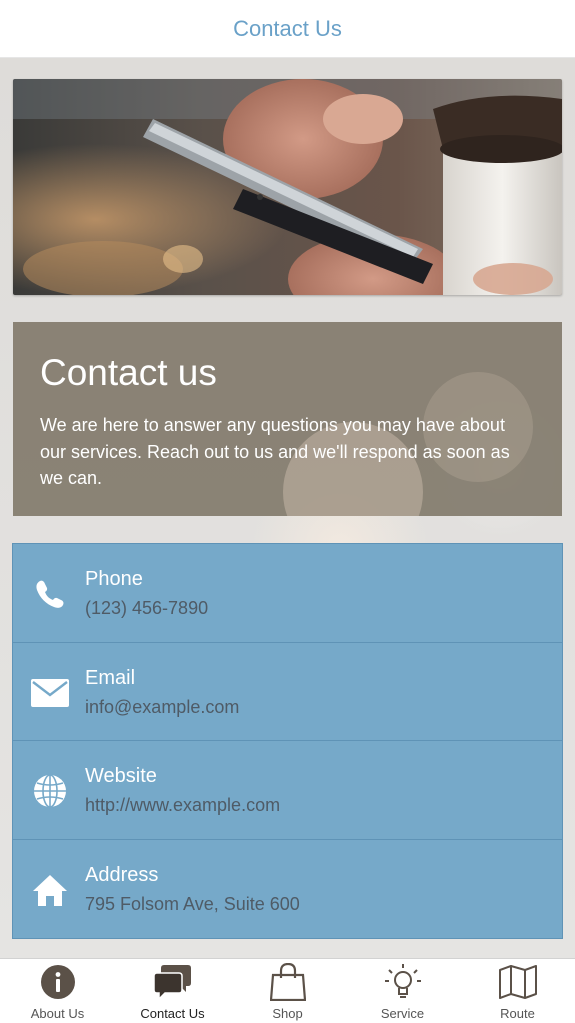 This screenshot has height=1023, width=575. Describe the element at coordinates (110, 677) in the screenshot. I see `contact-label: Email` at that location.